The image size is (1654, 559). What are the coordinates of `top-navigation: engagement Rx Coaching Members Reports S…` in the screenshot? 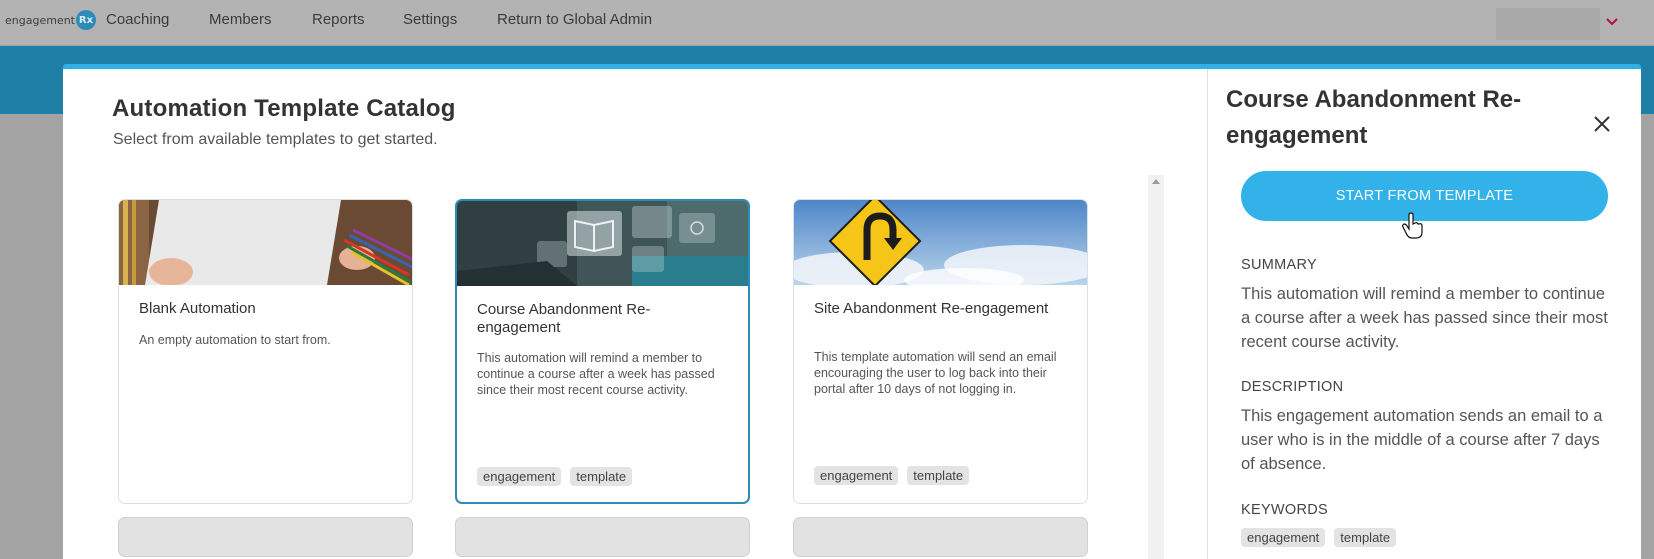 It's located at (827, 23).